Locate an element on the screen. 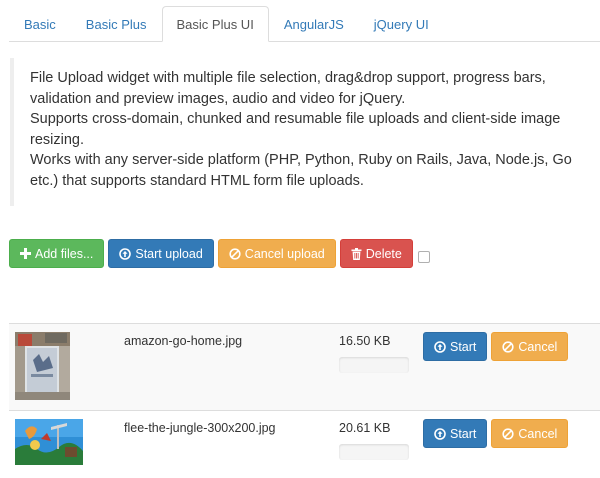 This screenshot has width=600, height=478. tab-basic-plus-ui: Basic Plus UI is located at coordinates (215, 24).